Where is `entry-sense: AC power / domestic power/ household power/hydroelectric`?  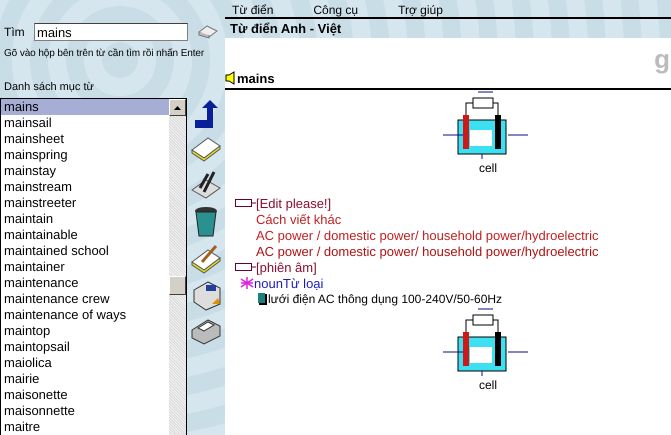 entry-sense: AC power / domestic power/ household power/hydroelectric is located at coordinates (427, 251).